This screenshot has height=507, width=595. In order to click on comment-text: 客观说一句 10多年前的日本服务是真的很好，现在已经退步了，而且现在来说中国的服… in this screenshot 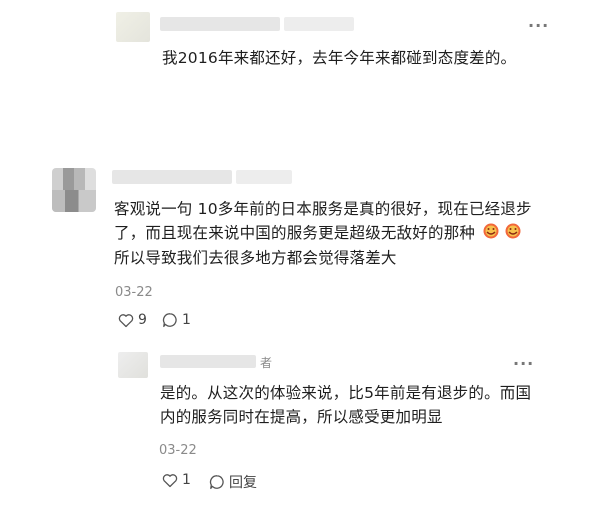, I will do `click(329, 233)`.